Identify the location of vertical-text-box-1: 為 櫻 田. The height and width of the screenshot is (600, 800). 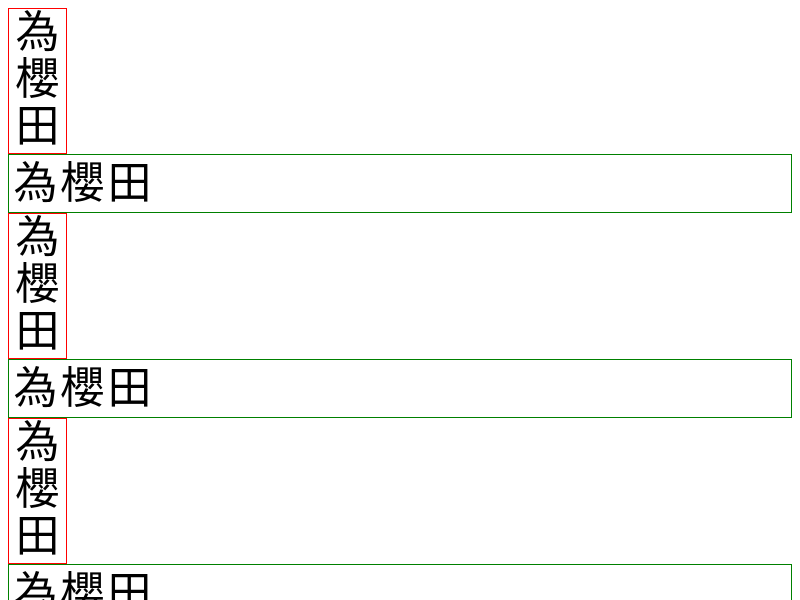
(37, 81).